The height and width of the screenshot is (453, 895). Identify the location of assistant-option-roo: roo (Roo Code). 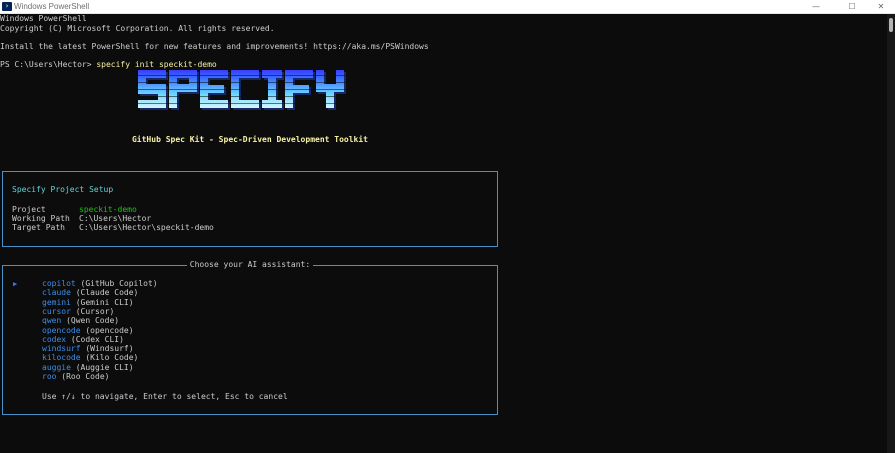
(75, 377).